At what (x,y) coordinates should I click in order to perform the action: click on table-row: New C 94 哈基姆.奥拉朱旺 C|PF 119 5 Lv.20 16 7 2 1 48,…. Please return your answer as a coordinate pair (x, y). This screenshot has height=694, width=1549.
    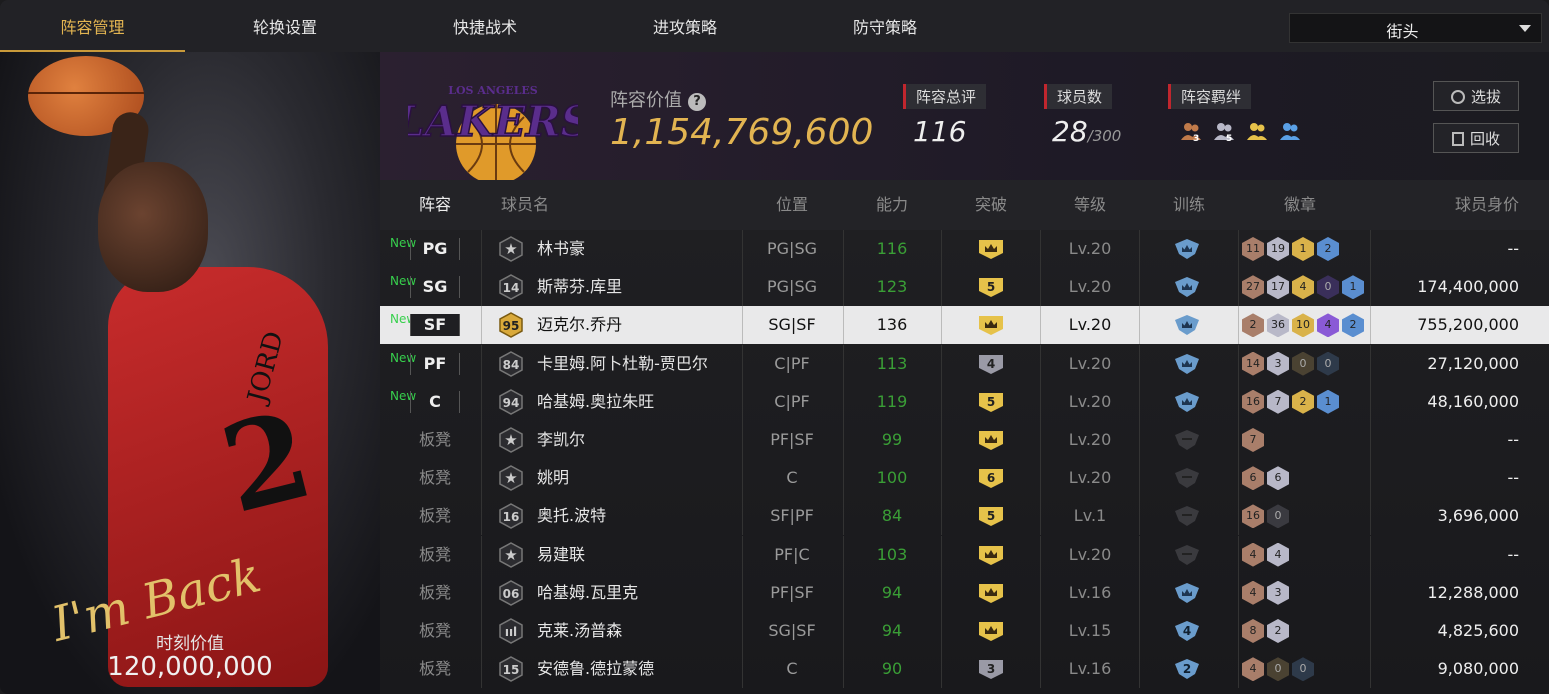
    Looking at the image, I should click on (964, 401).